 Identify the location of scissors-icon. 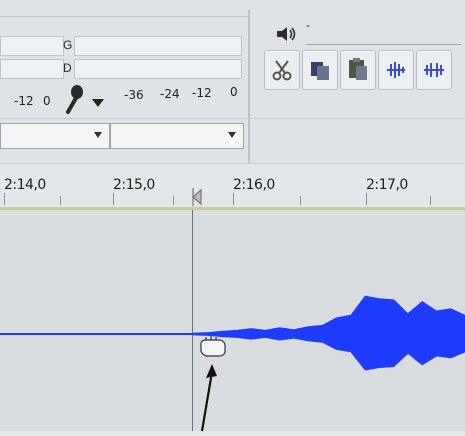
(282, 70).